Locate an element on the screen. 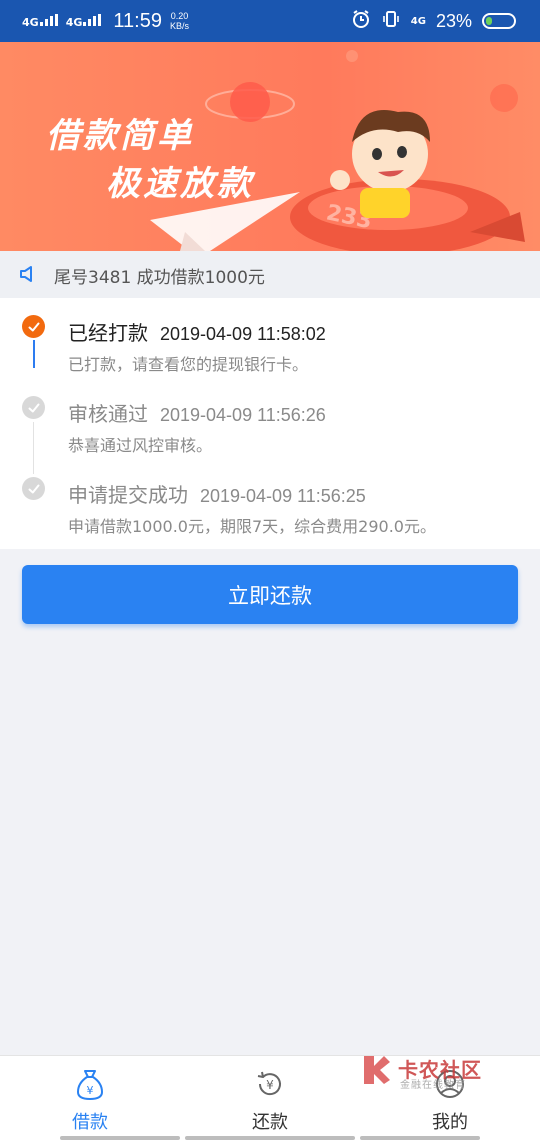  step-time: 2019-04-09 11:58:02 is located at coordinates (243, 334).